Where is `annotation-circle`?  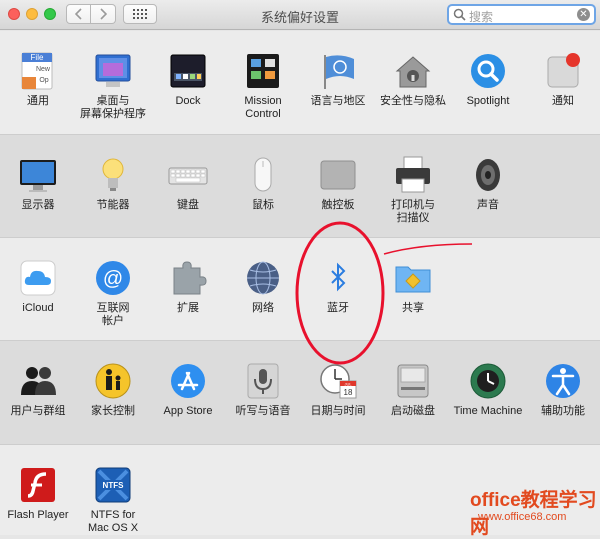 annotation-circle is located at coordinates (384, 293).